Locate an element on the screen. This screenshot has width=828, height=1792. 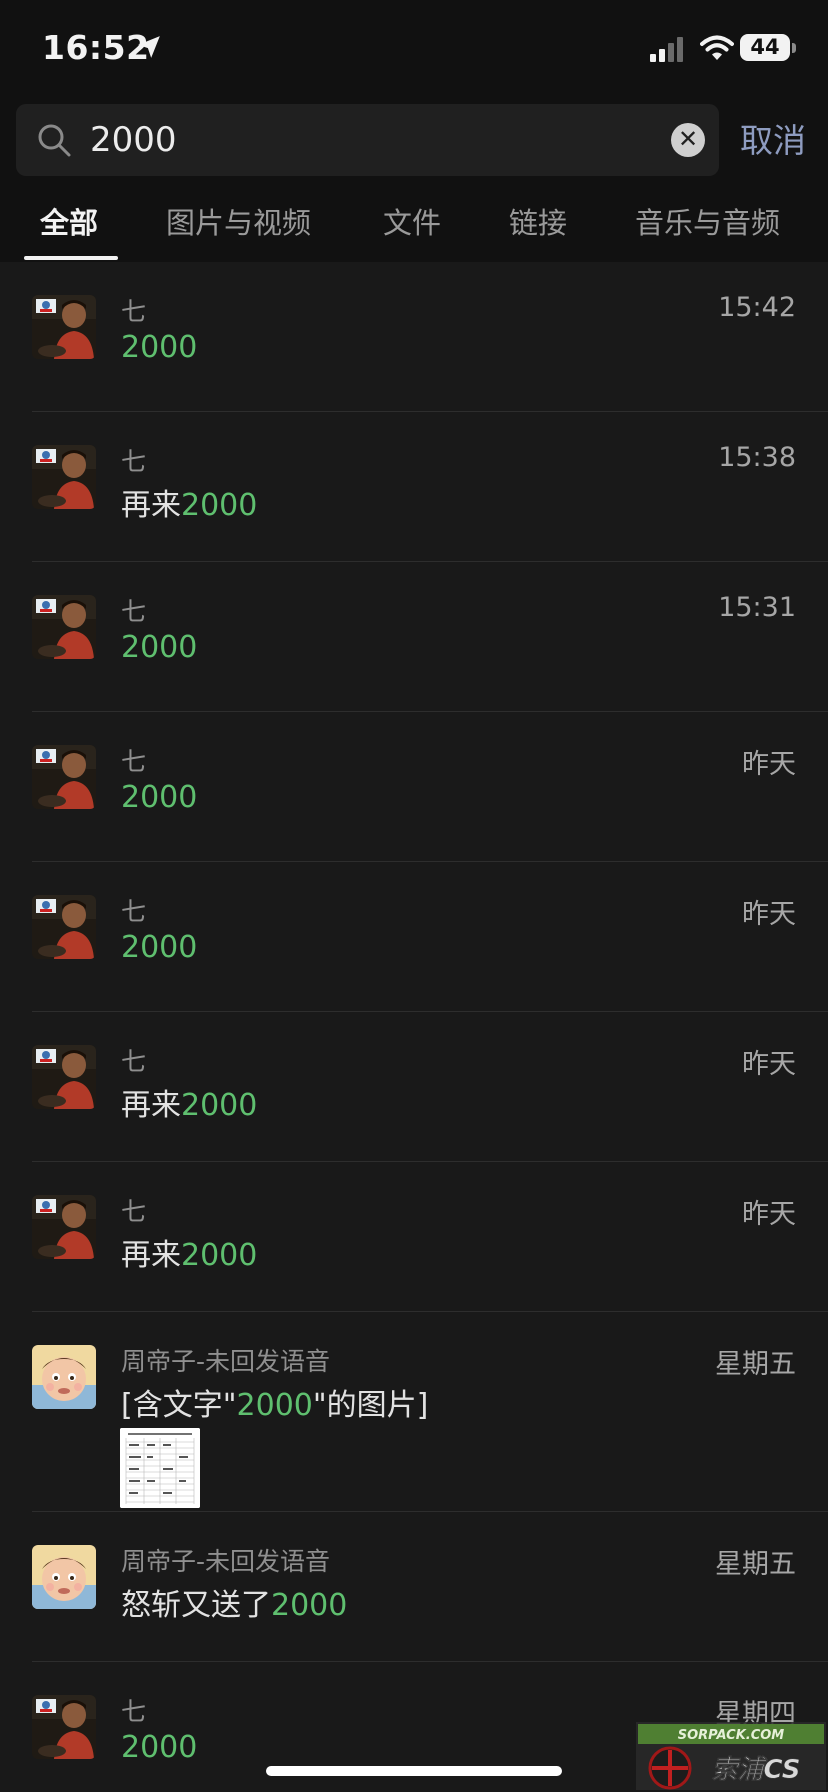
result-row: 七 15:42 2000 is located at coordinates (414, 337).